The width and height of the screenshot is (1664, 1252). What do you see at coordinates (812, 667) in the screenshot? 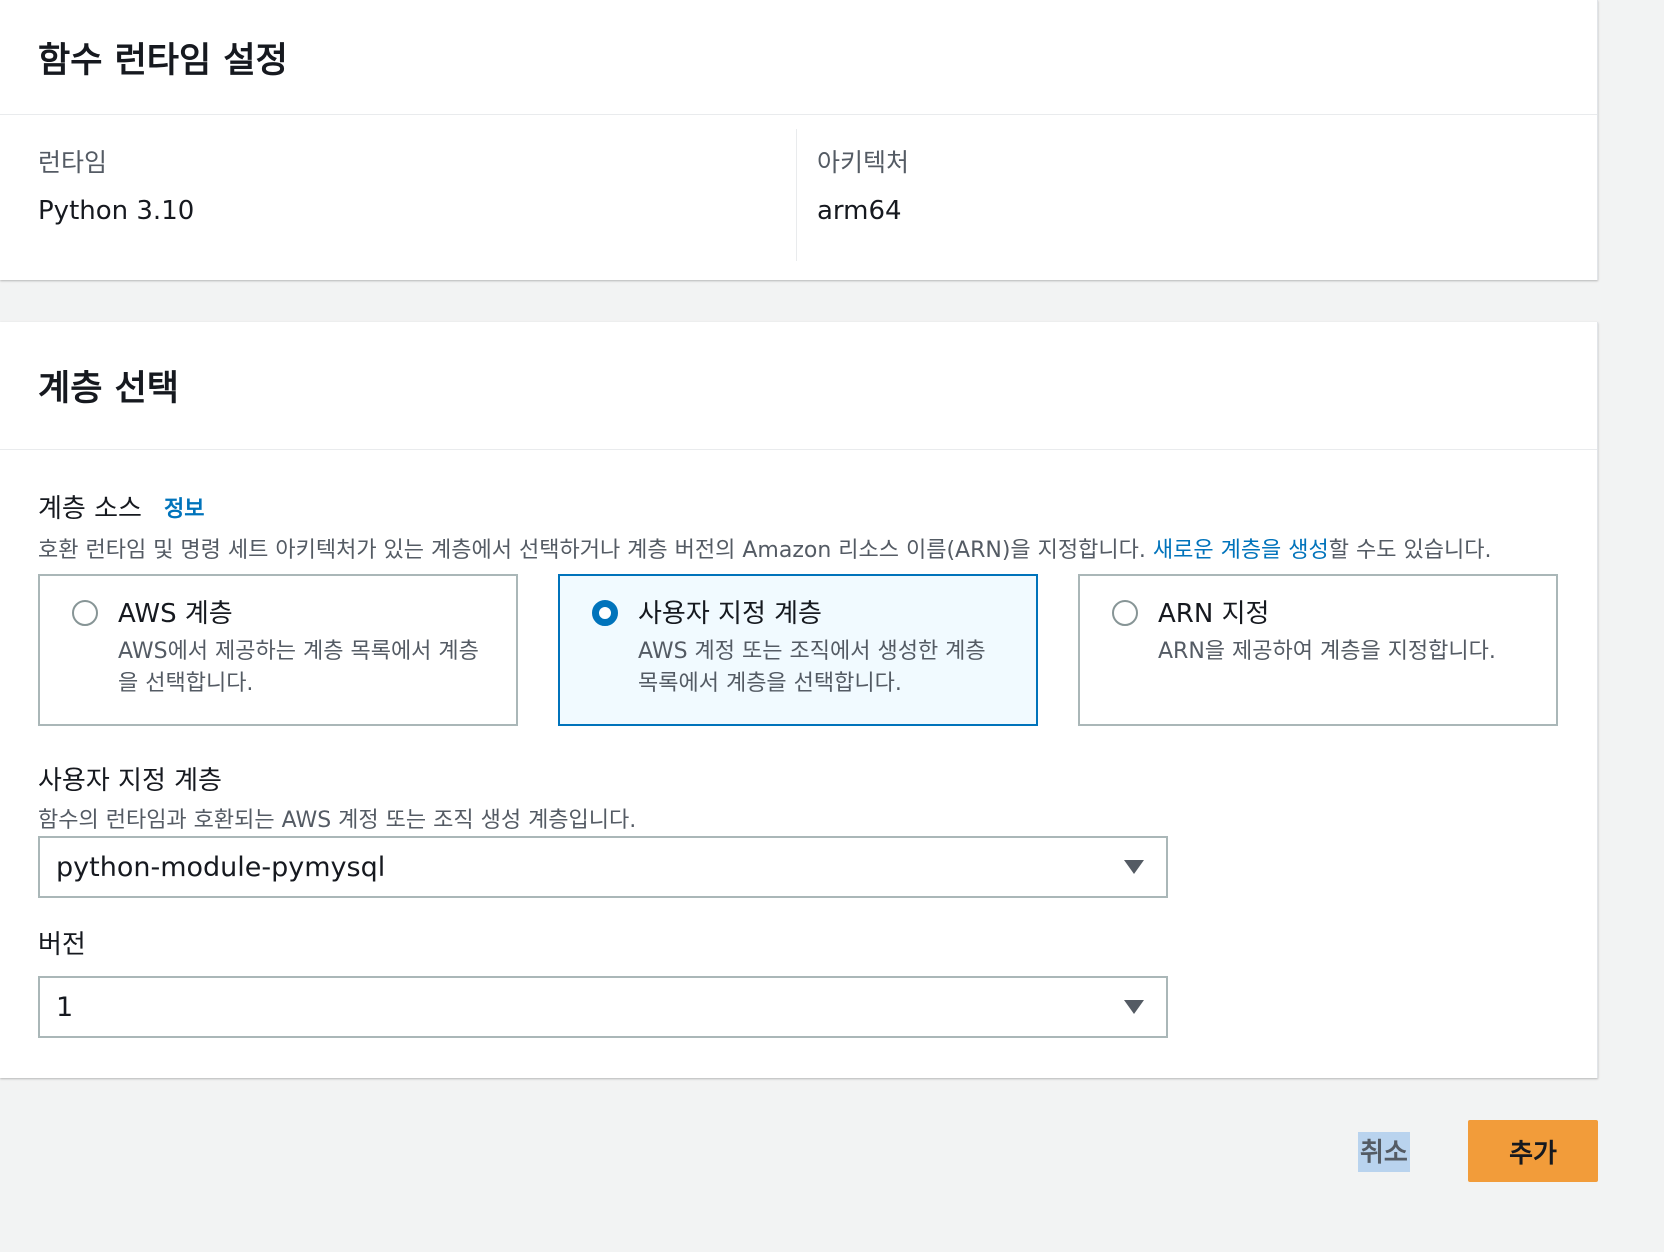
I see `tile-description: AWS 계정 또는 조직에서 생성한 계층 목록에서 계층을 선택합니다.` at bounding box center [812, 667].